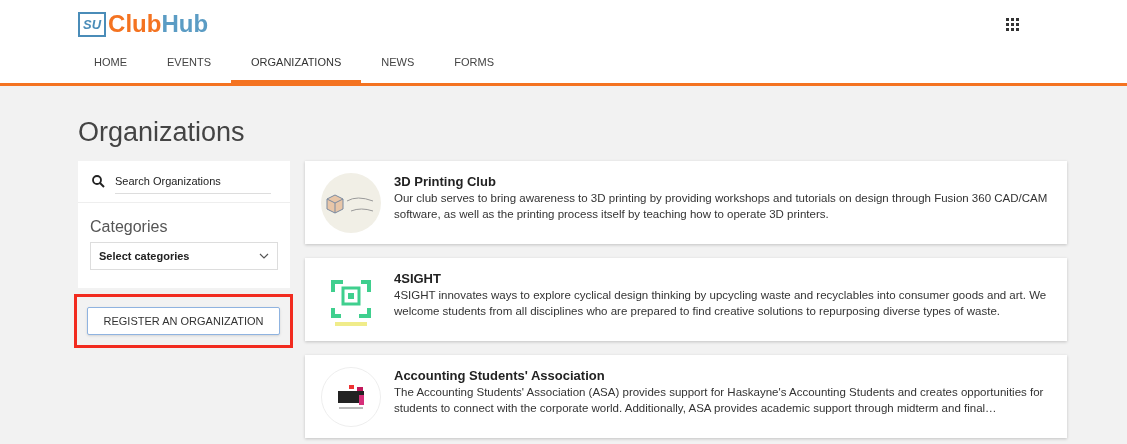 This screenshot has width=1127, height=444. Describe the element at coordinates (418, 279) in the screenshot. I see `organization-name: 4SIGHT` at that location.